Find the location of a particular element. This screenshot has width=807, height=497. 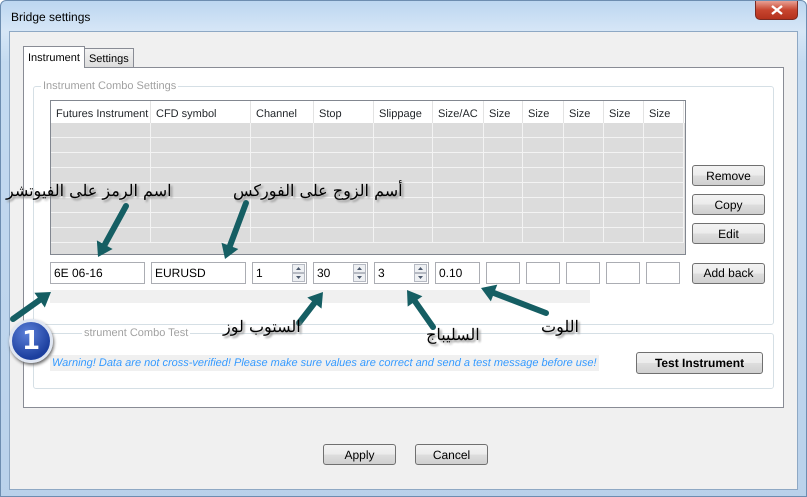

tab: Instrument is located at coordinates (54, 57).